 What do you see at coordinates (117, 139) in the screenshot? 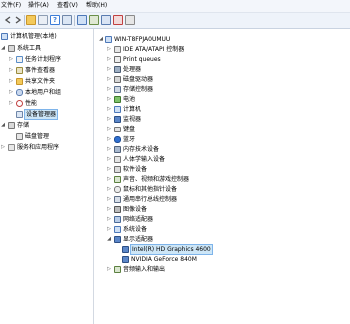
I see `bluetooth-icon` at bounding box center [117, 139].